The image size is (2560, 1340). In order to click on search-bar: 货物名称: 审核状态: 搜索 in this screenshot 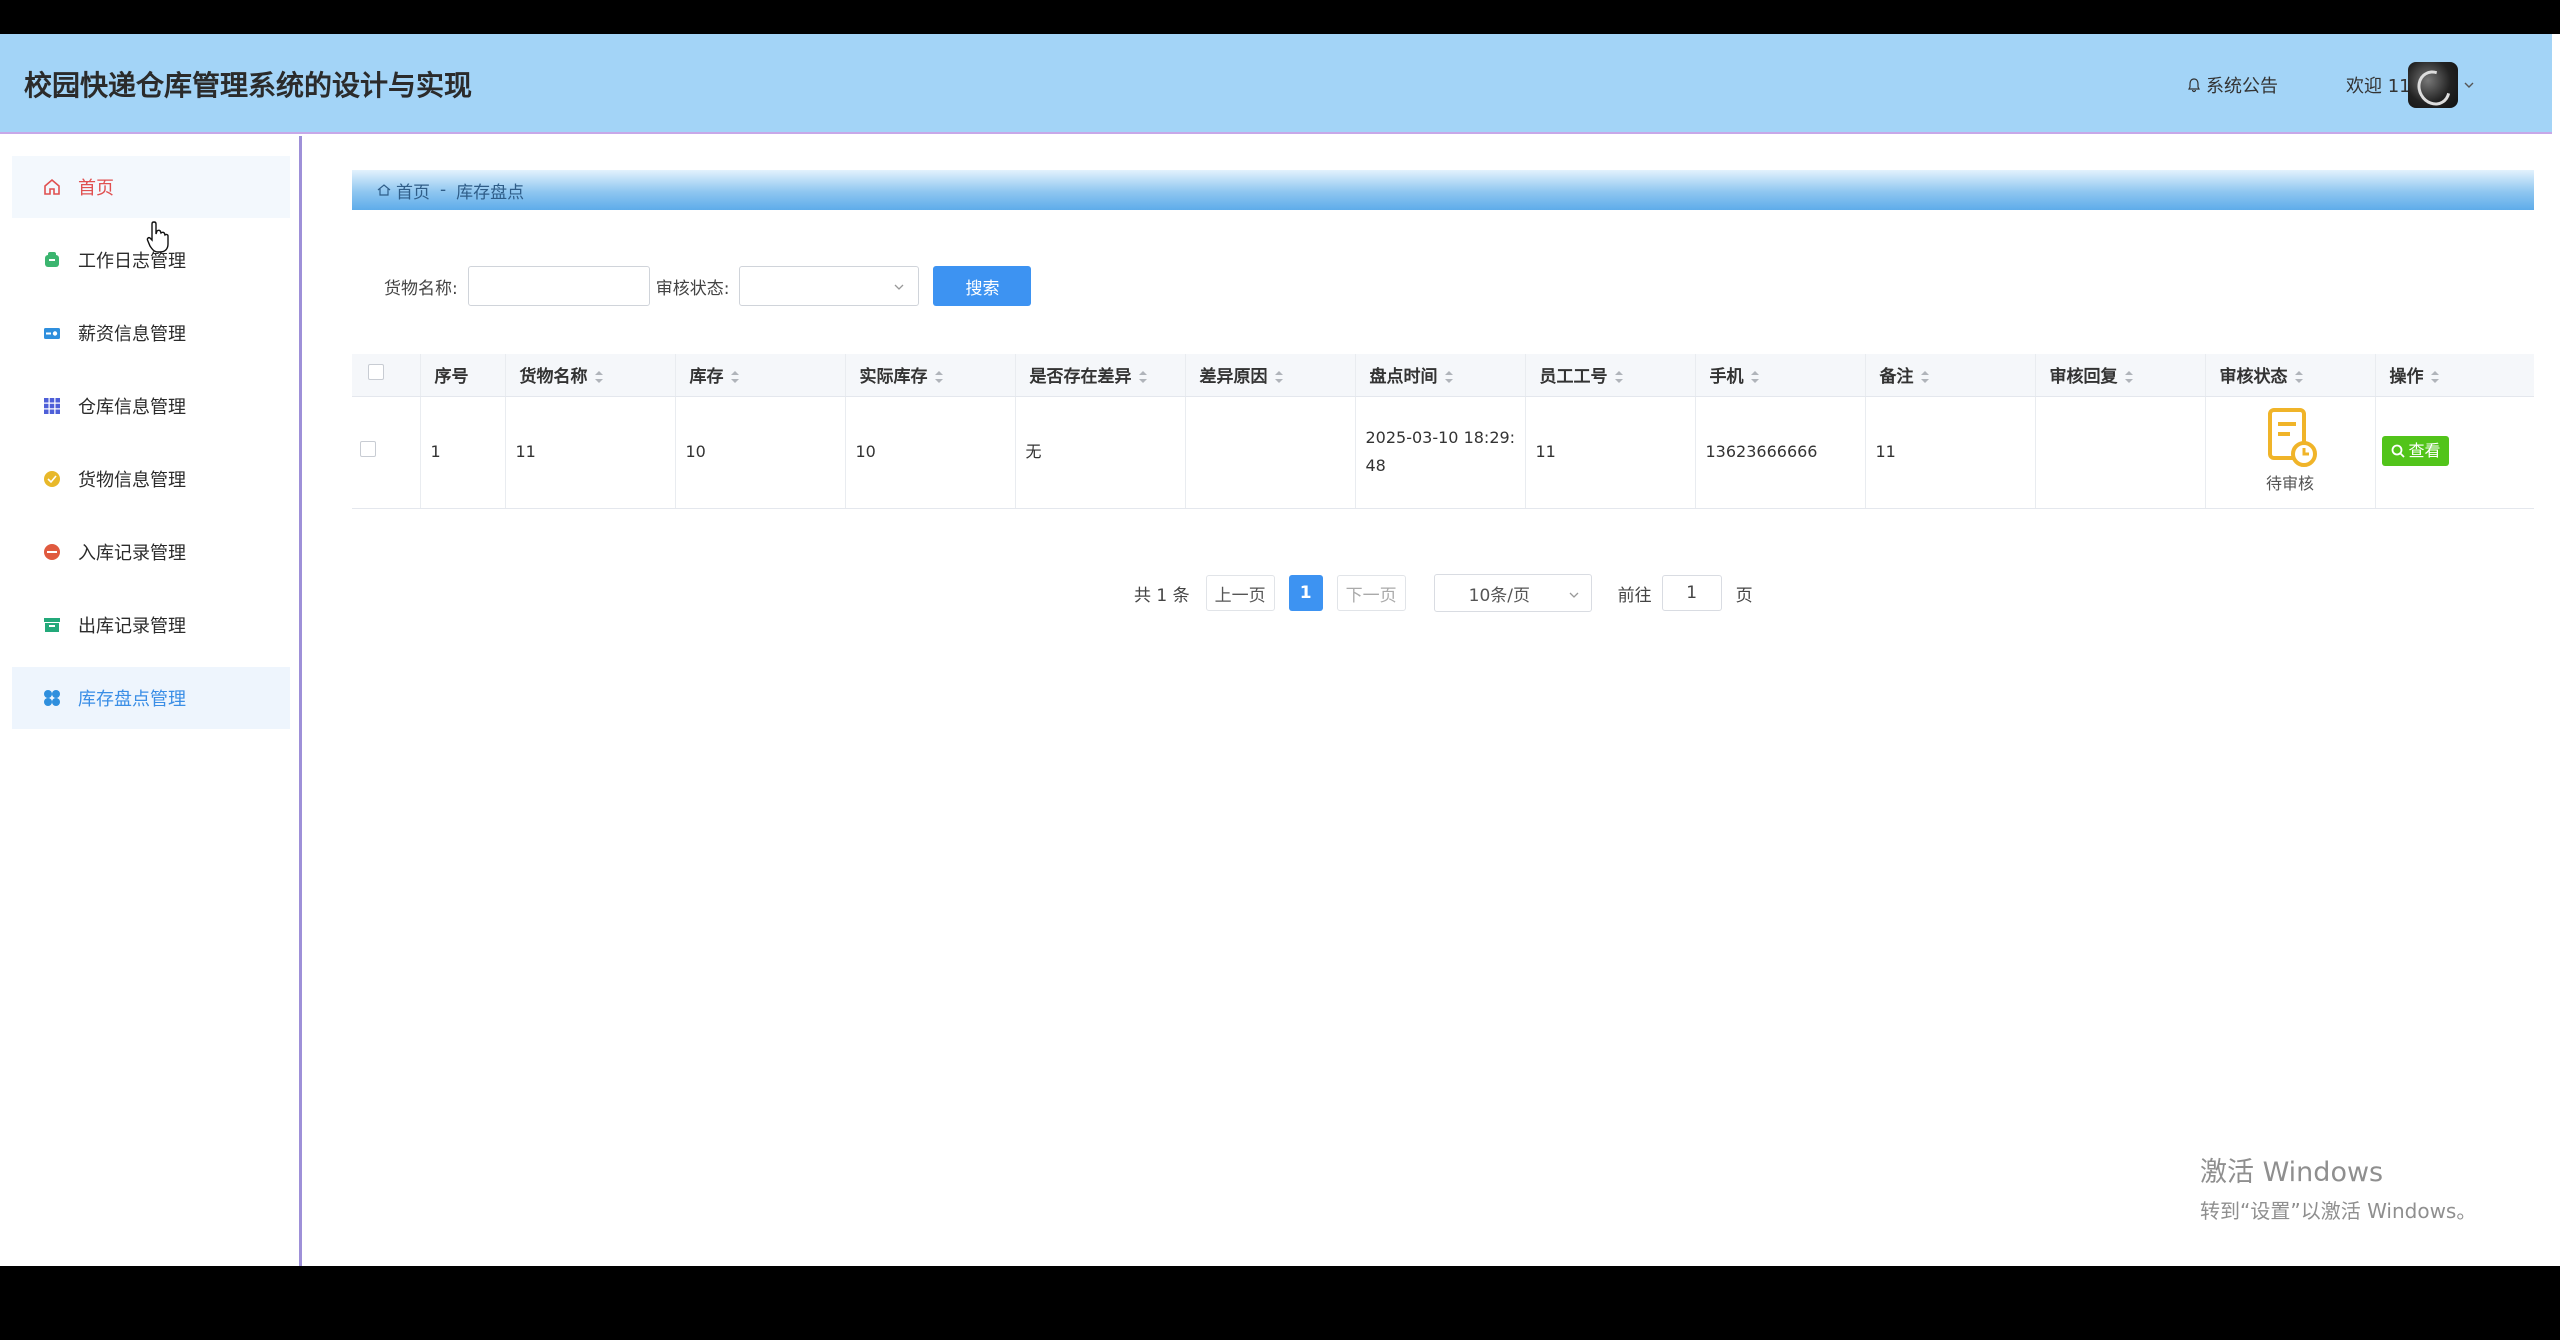, I will do `click(692, 286)`.